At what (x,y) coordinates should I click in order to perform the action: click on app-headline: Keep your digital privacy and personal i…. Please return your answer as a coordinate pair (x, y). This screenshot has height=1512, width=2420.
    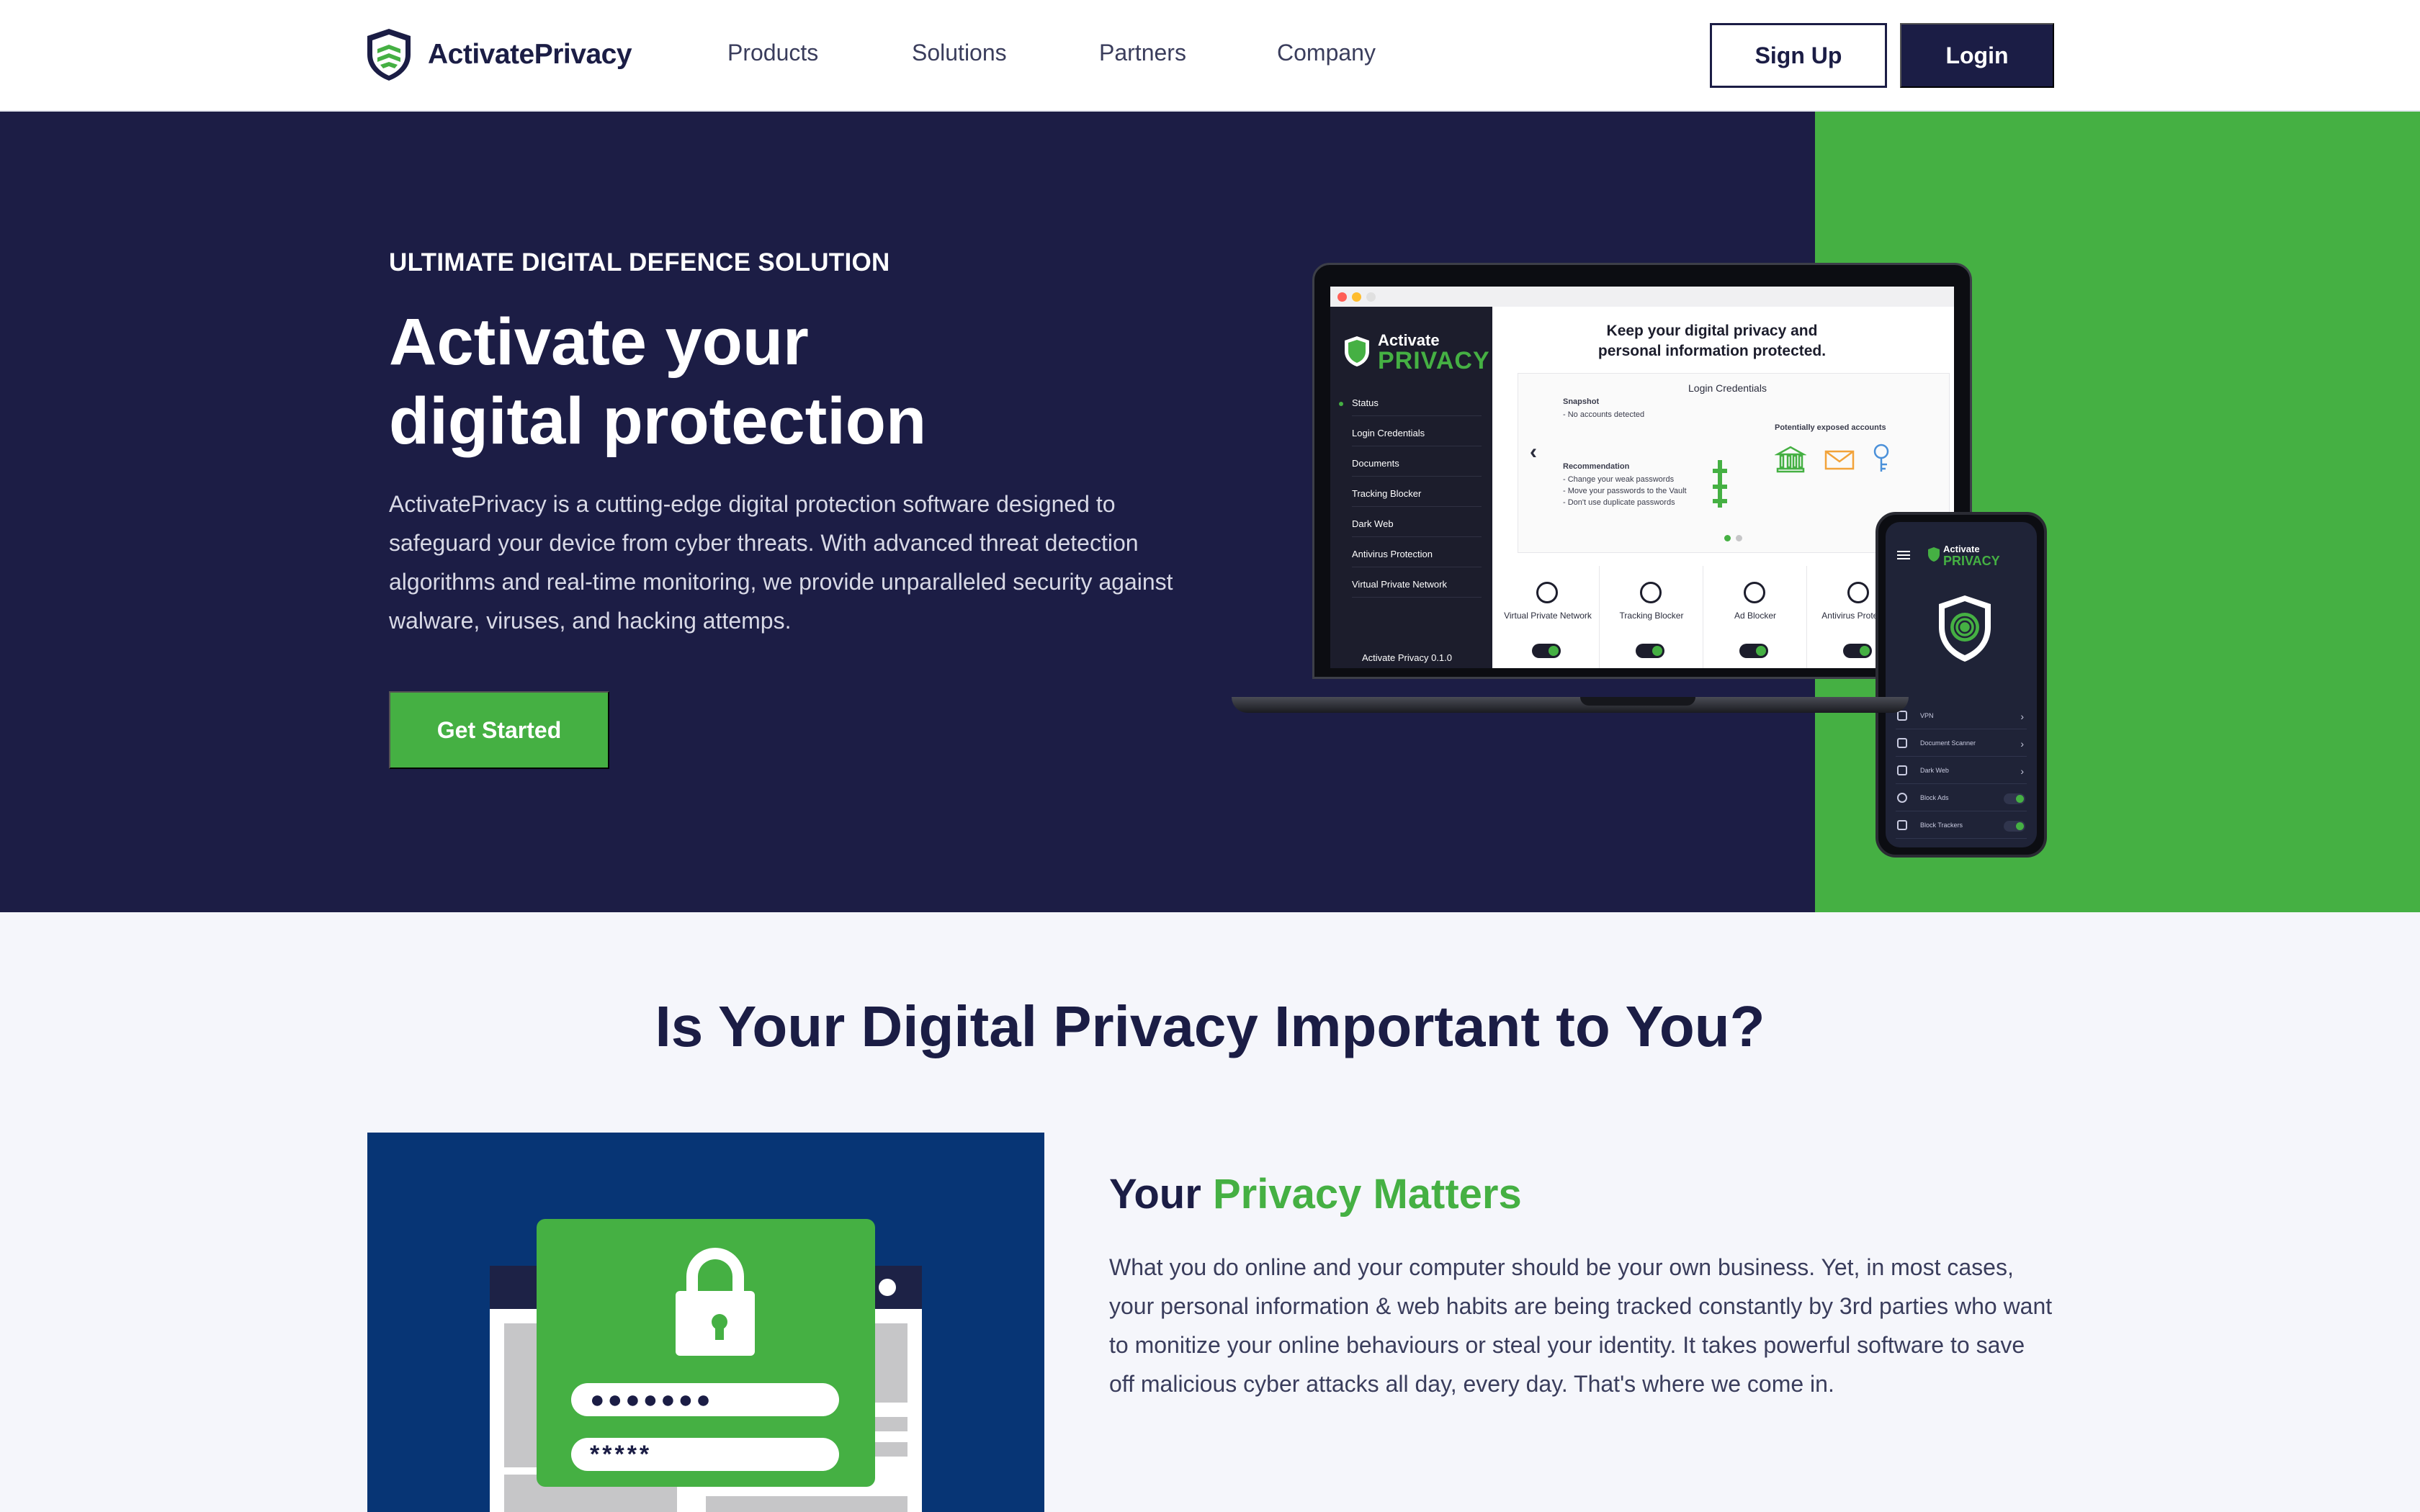
    Looking at the image, I should click on (1712, 341).